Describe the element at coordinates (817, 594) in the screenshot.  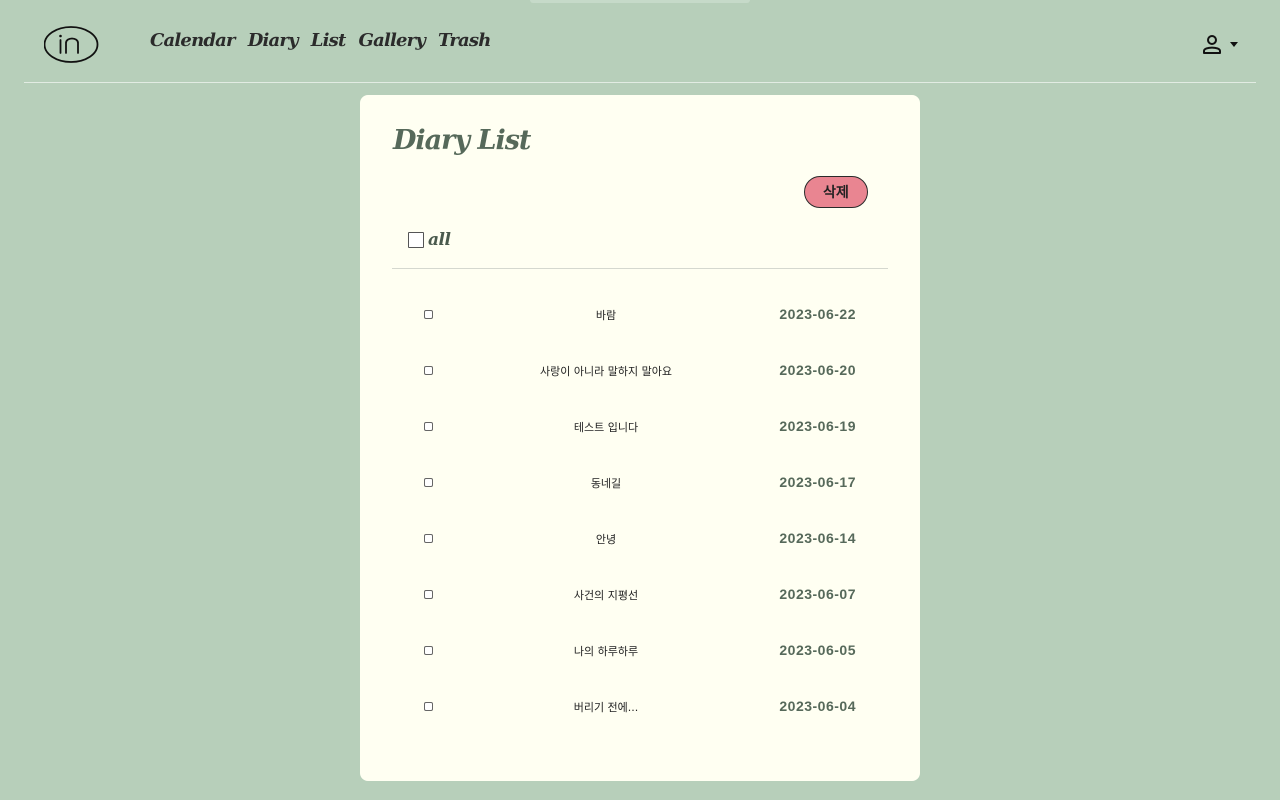
I see `entry-date: 2023-06-07` at that location.